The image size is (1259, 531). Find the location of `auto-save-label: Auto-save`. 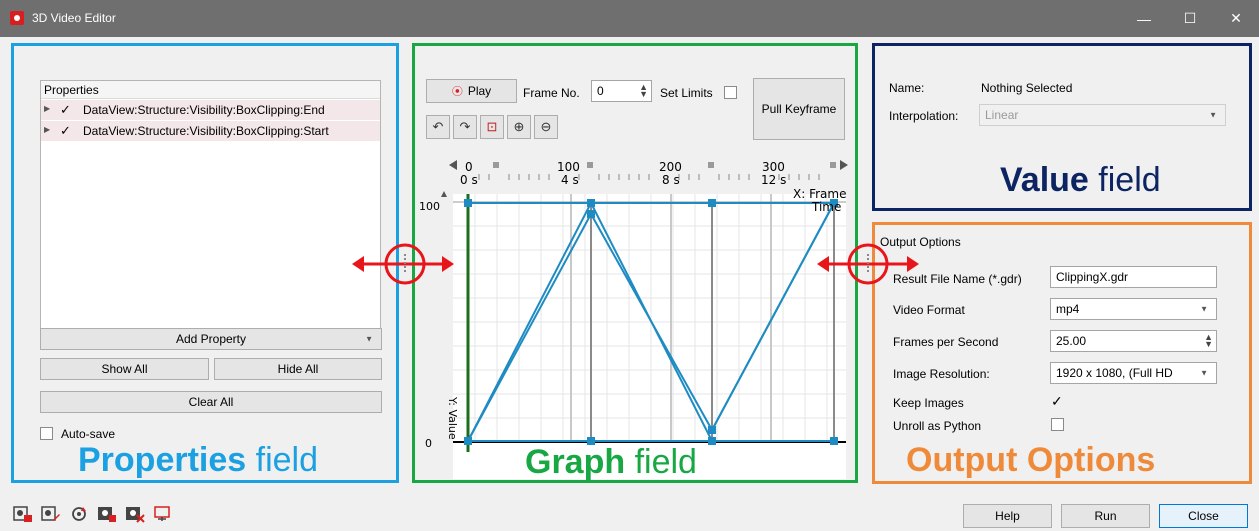

auto-save-label: Auto-save is located at coordinates (88, 434).